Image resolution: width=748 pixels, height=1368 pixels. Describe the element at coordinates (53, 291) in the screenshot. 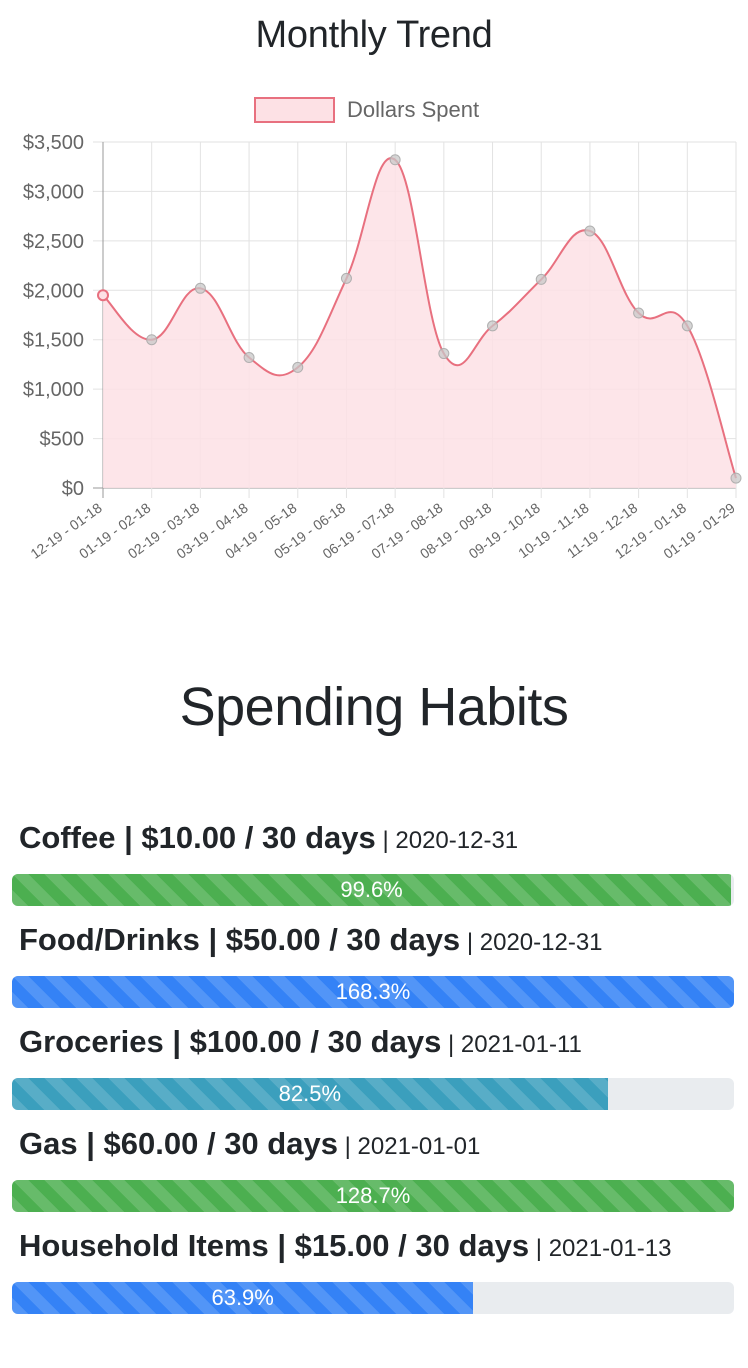

I see `y-tick-label: $2,000` at that location.